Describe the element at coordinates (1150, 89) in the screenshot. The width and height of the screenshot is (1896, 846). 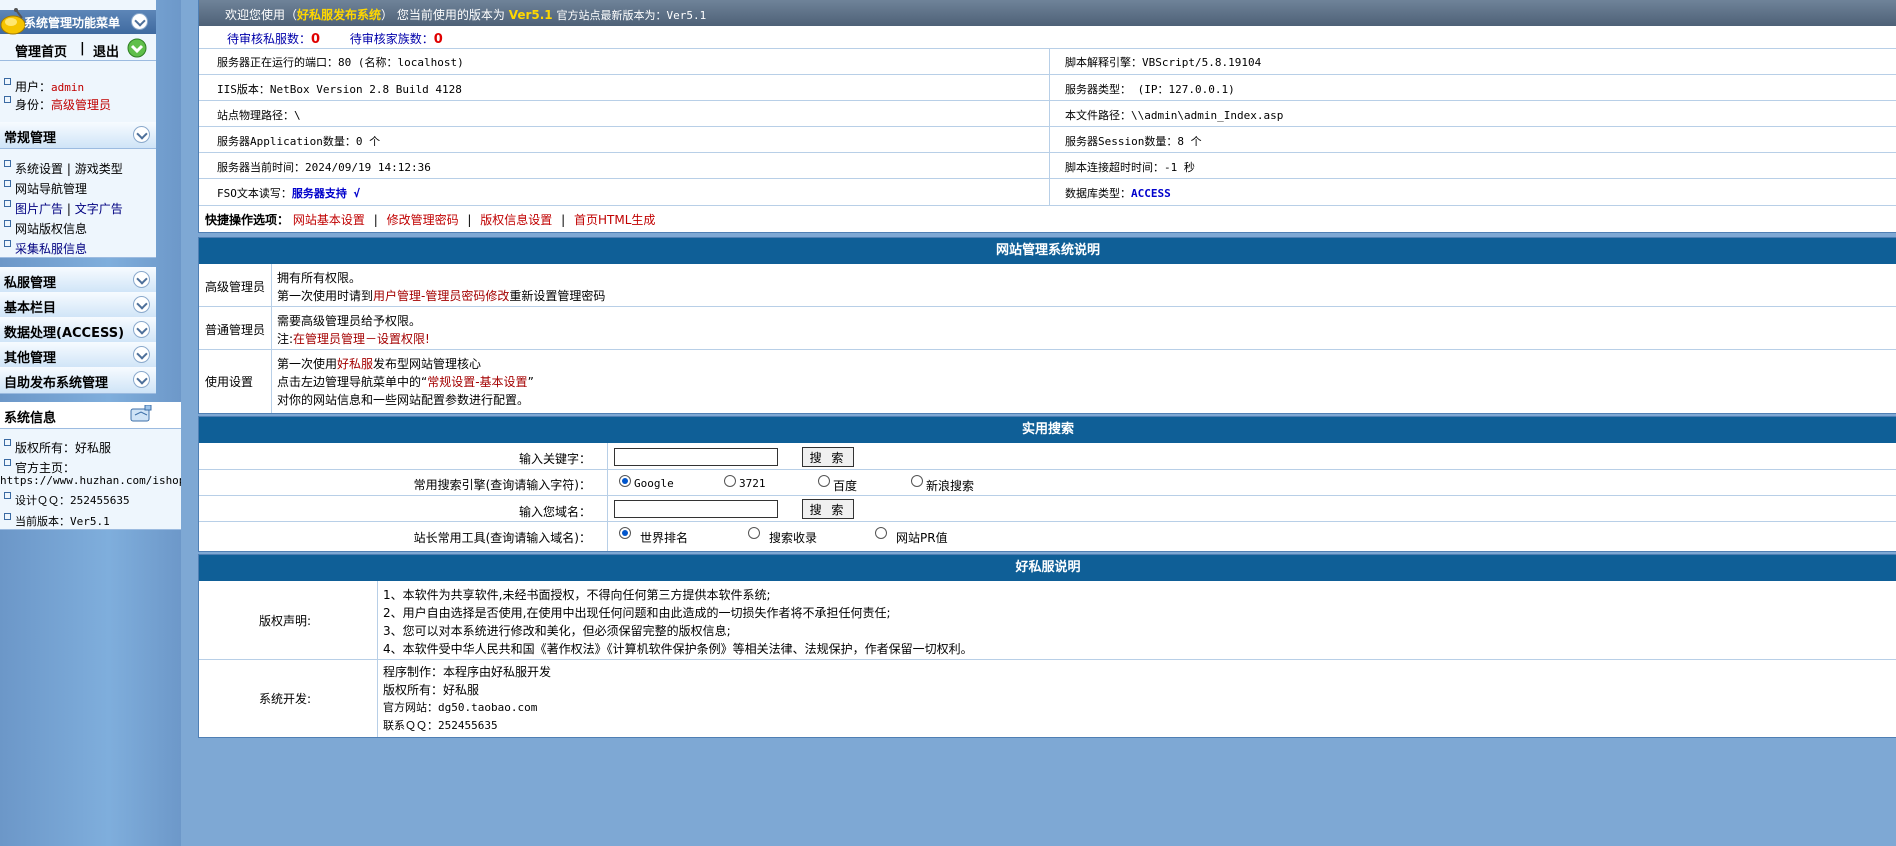
I see `server-type: 服务器类型： (IP：127.0.0.1)` at that location.